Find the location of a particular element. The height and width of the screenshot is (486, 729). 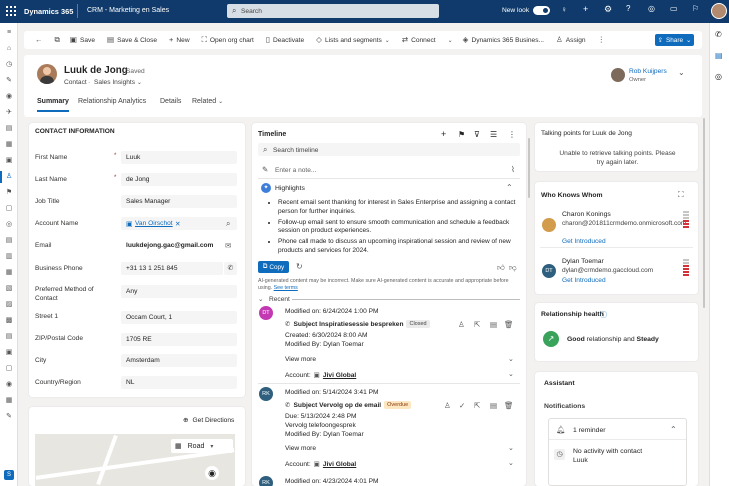

attachment-icon: ⌇ is located at coordinates (513, 169).